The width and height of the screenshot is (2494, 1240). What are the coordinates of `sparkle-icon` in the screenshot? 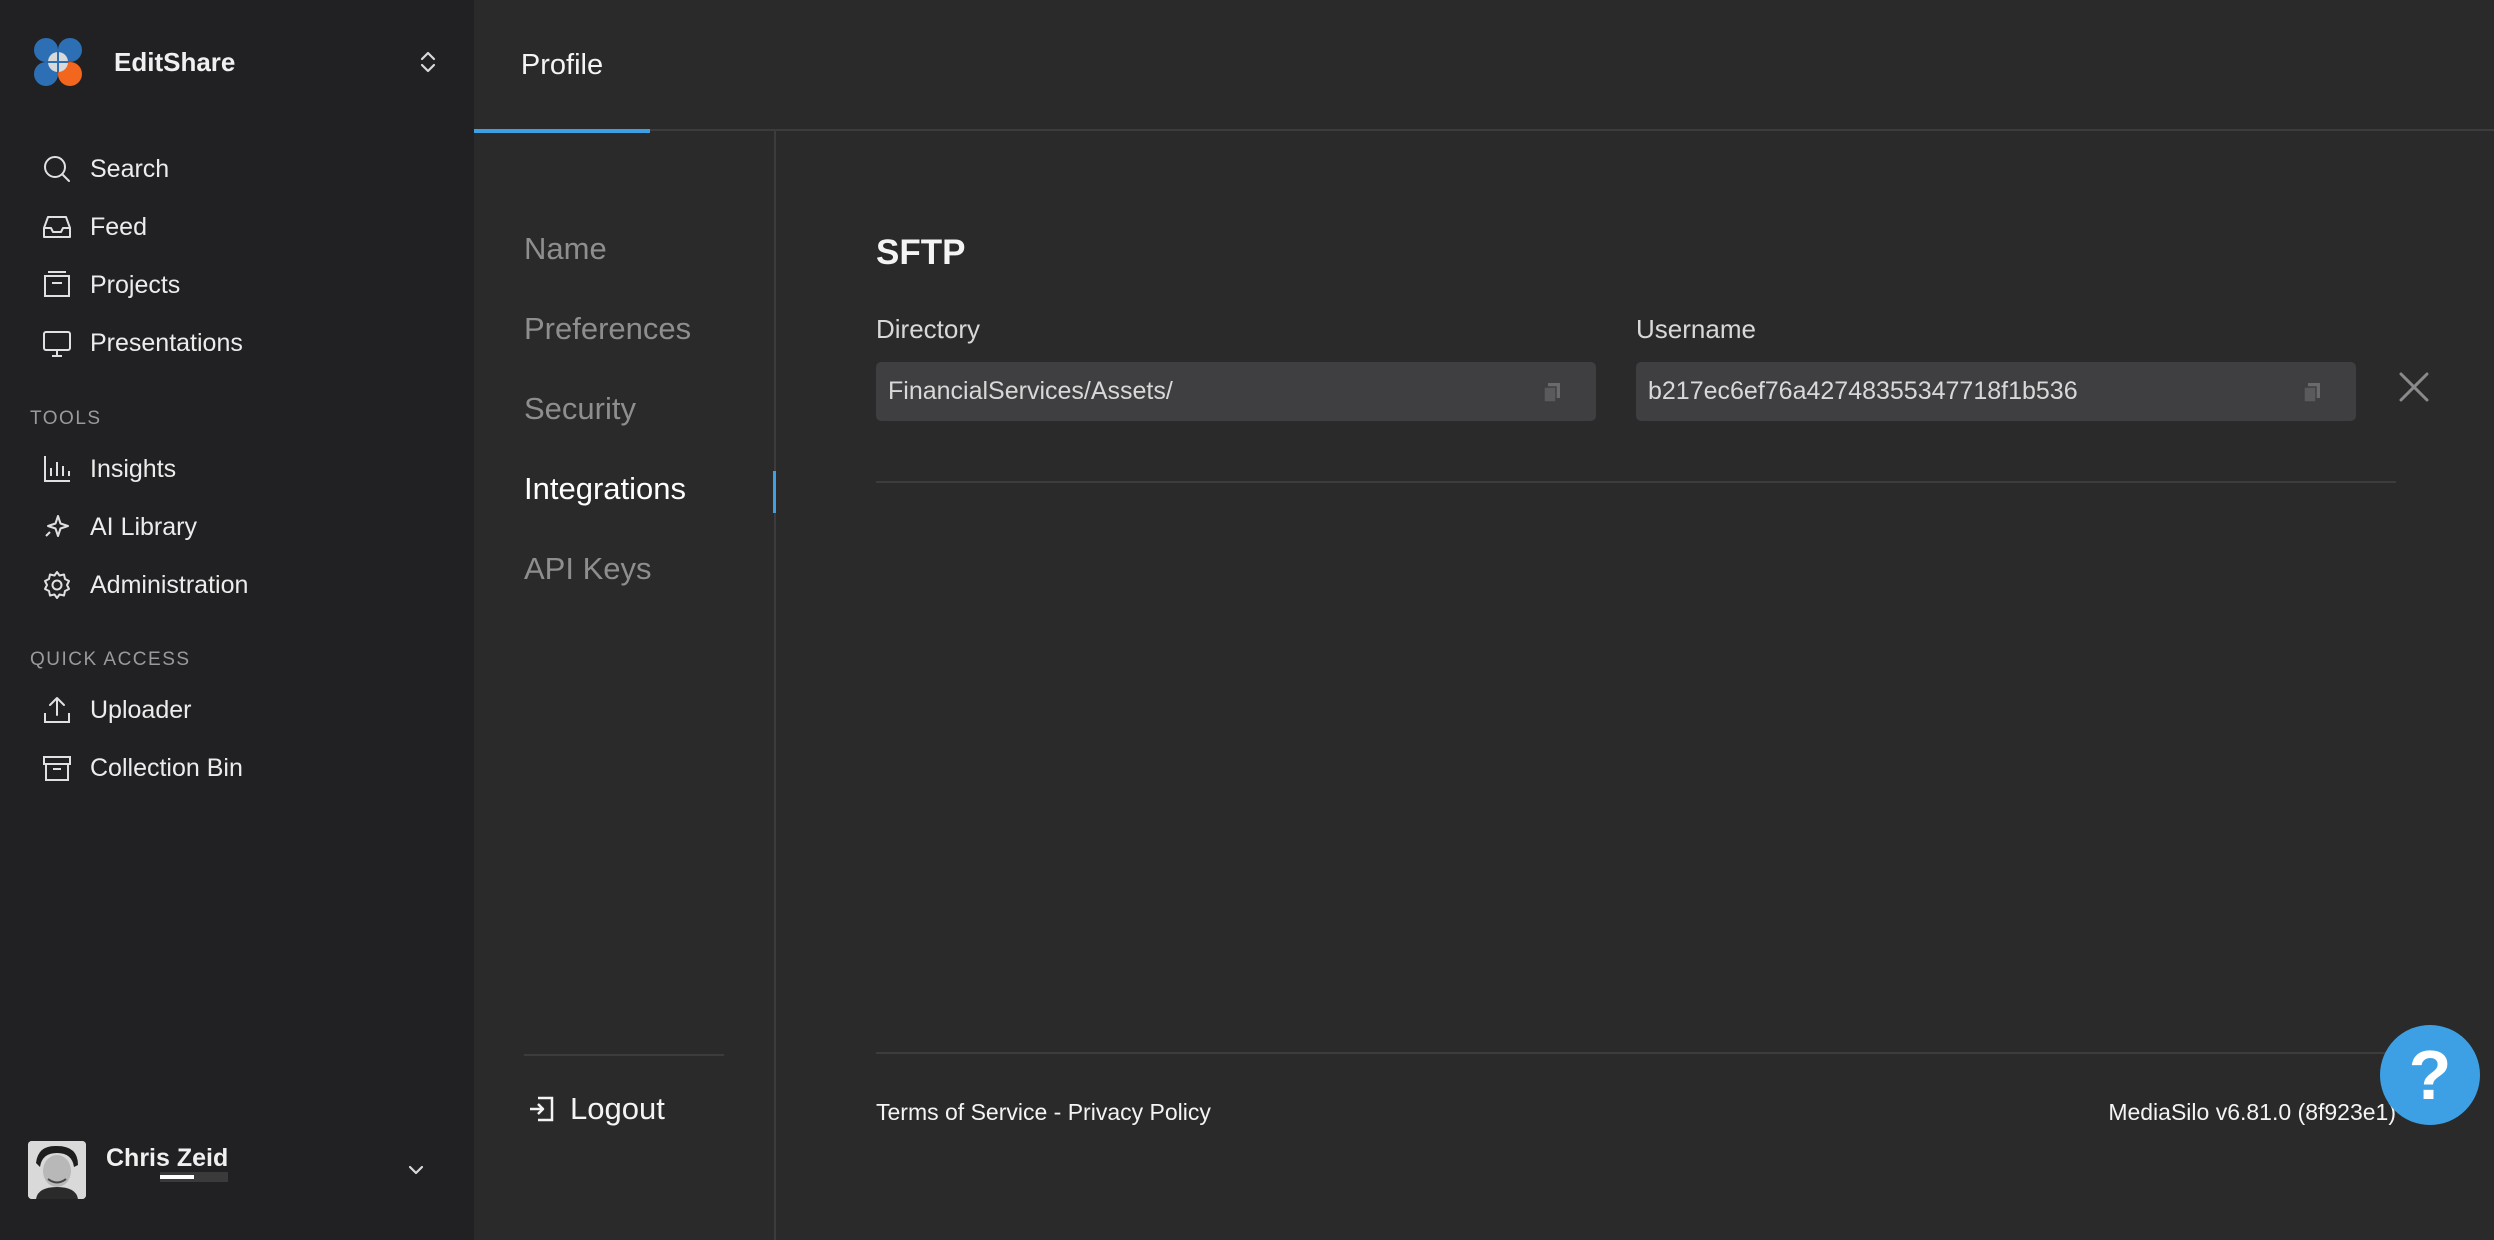 It's located at (57, 526).